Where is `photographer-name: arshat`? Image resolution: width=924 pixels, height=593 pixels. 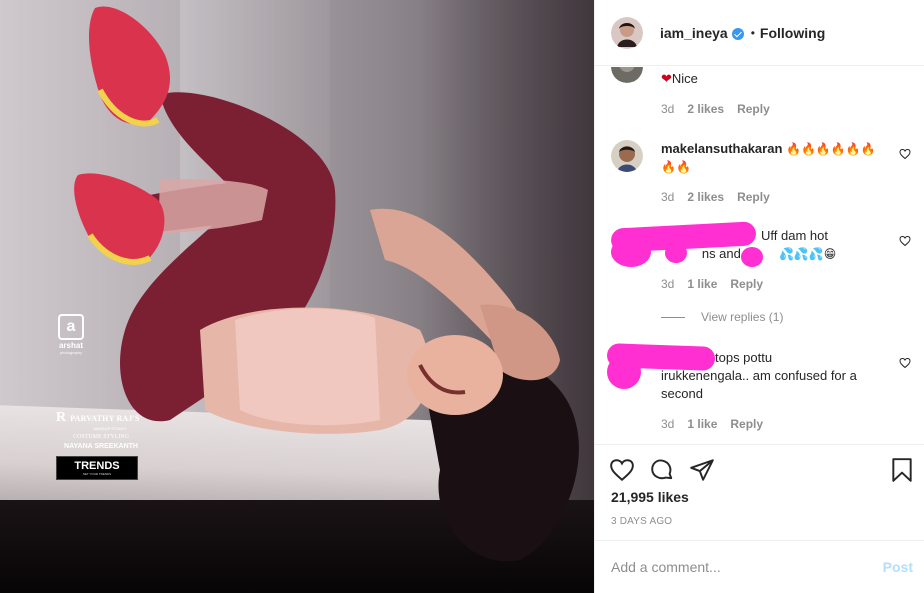 photographer-name: arshat is located at coordinates (70, 345).